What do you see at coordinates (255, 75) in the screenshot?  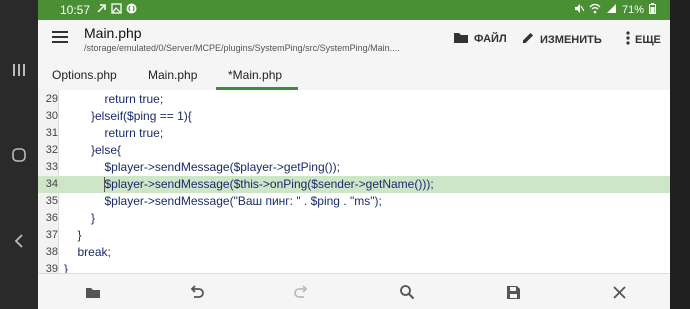 I see `tab-main-php-modified: *Main.php` at bounding box center [255, 75].